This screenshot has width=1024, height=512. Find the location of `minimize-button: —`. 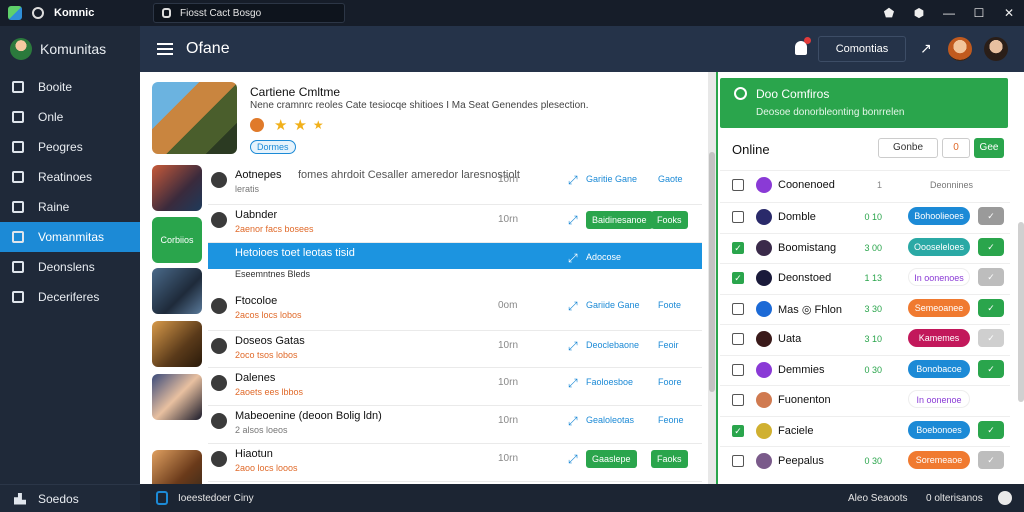

minimize-button: — is located at coordinates (949, 13).